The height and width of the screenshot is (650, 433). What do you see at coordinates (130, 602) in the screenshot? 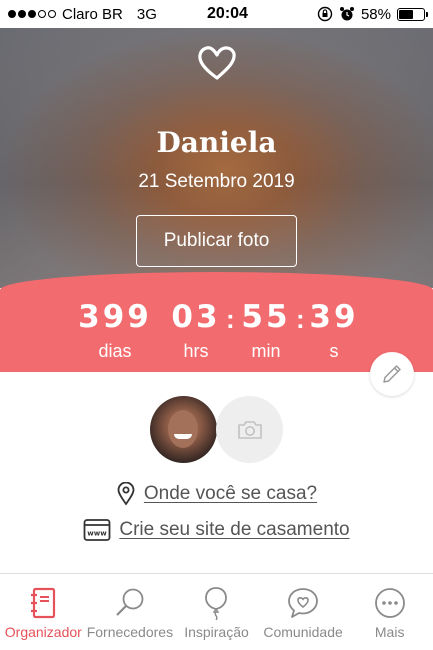
I see `search-icon` at bounding box center [130, 602].